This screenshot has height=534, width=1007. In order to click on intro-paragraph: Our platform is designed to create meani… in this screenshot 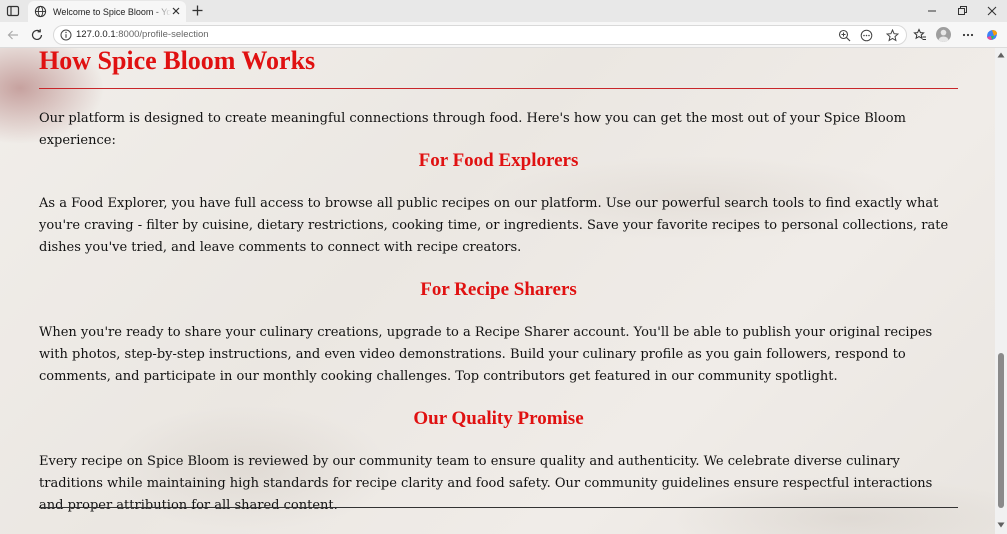, I will do `click(472, 129)`.